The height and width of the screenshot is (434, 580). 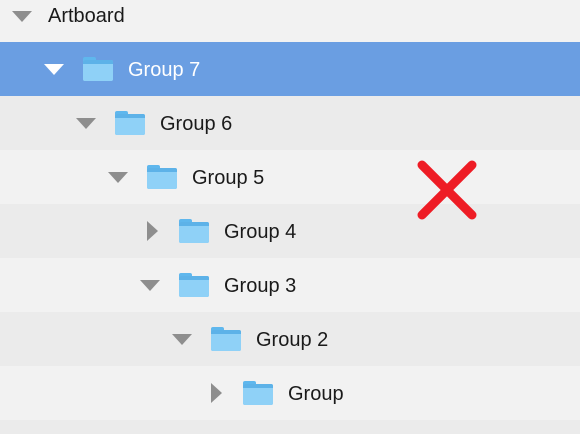 What do you see at coordinates (290, 69) in the screenshot?
I see `tree-row-group-7: Group 7` at bounding box center [290, 69].